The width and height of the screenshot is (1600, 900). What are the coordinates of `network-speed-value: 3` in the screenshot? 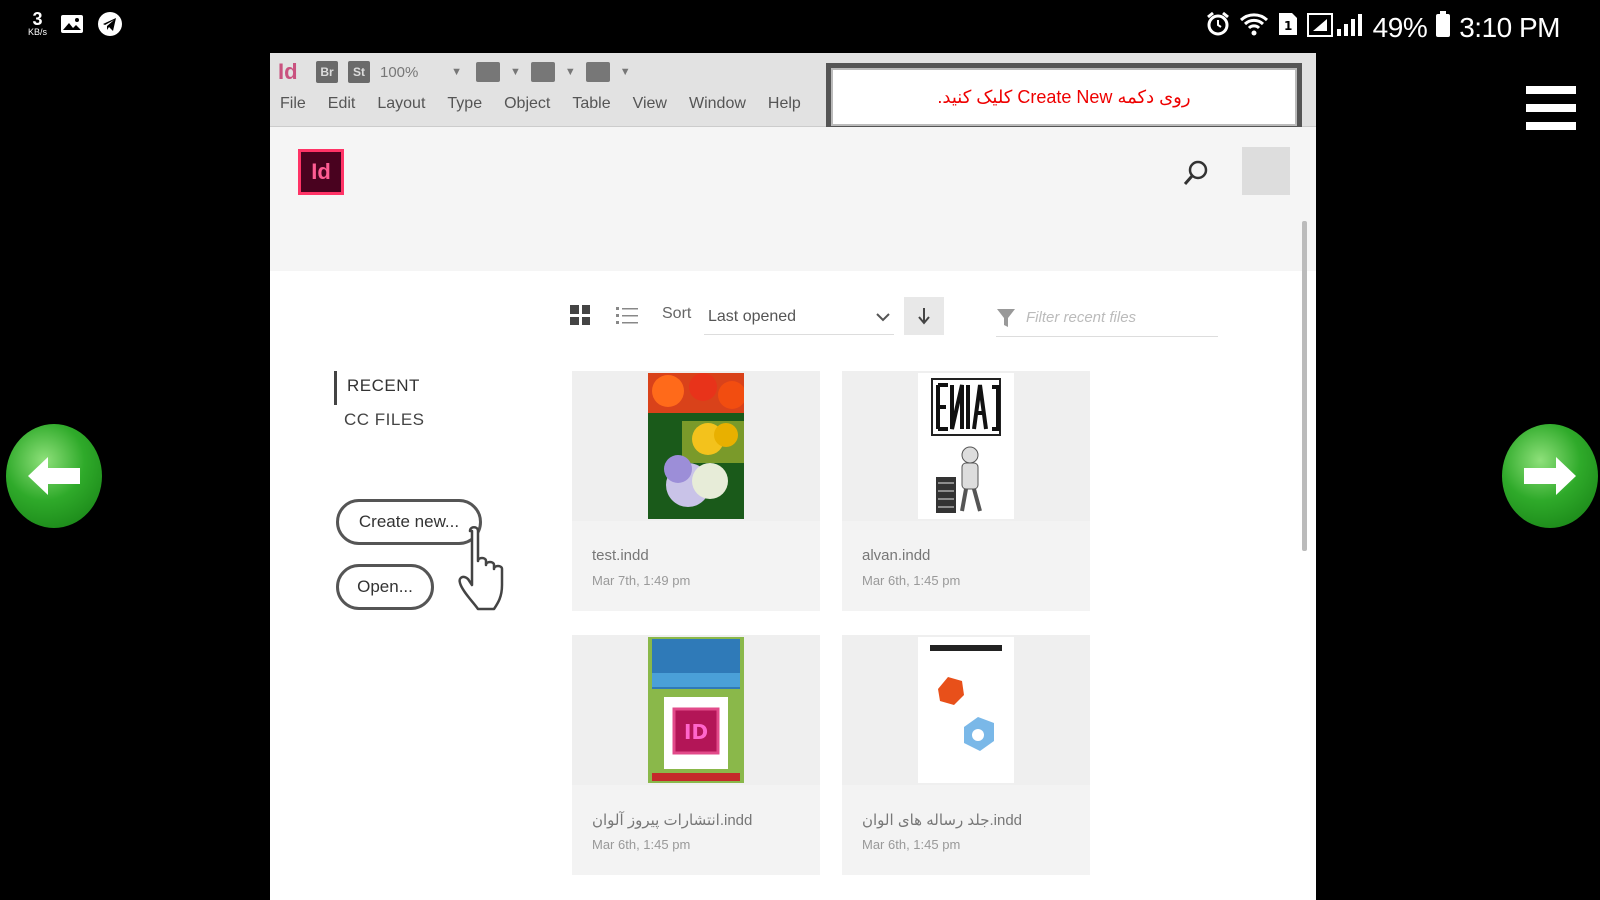 It's located at (37, 19).